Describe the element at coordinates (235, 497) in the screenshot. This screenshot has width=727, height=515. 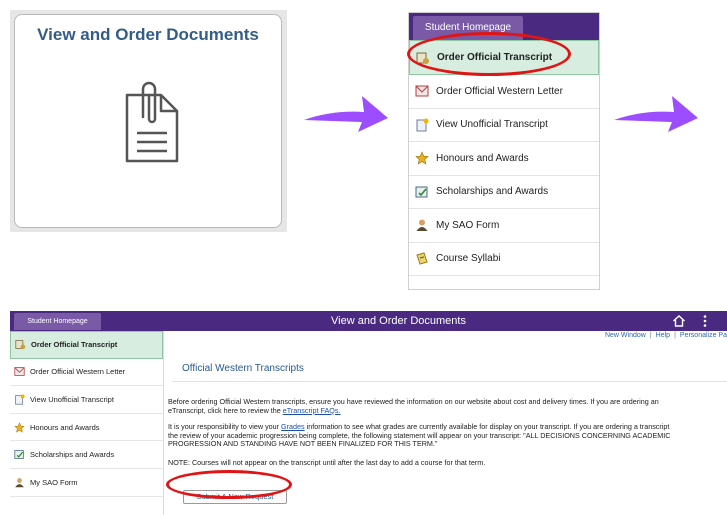
I see `submit-new-request-button: Submit A New Request` at that location.